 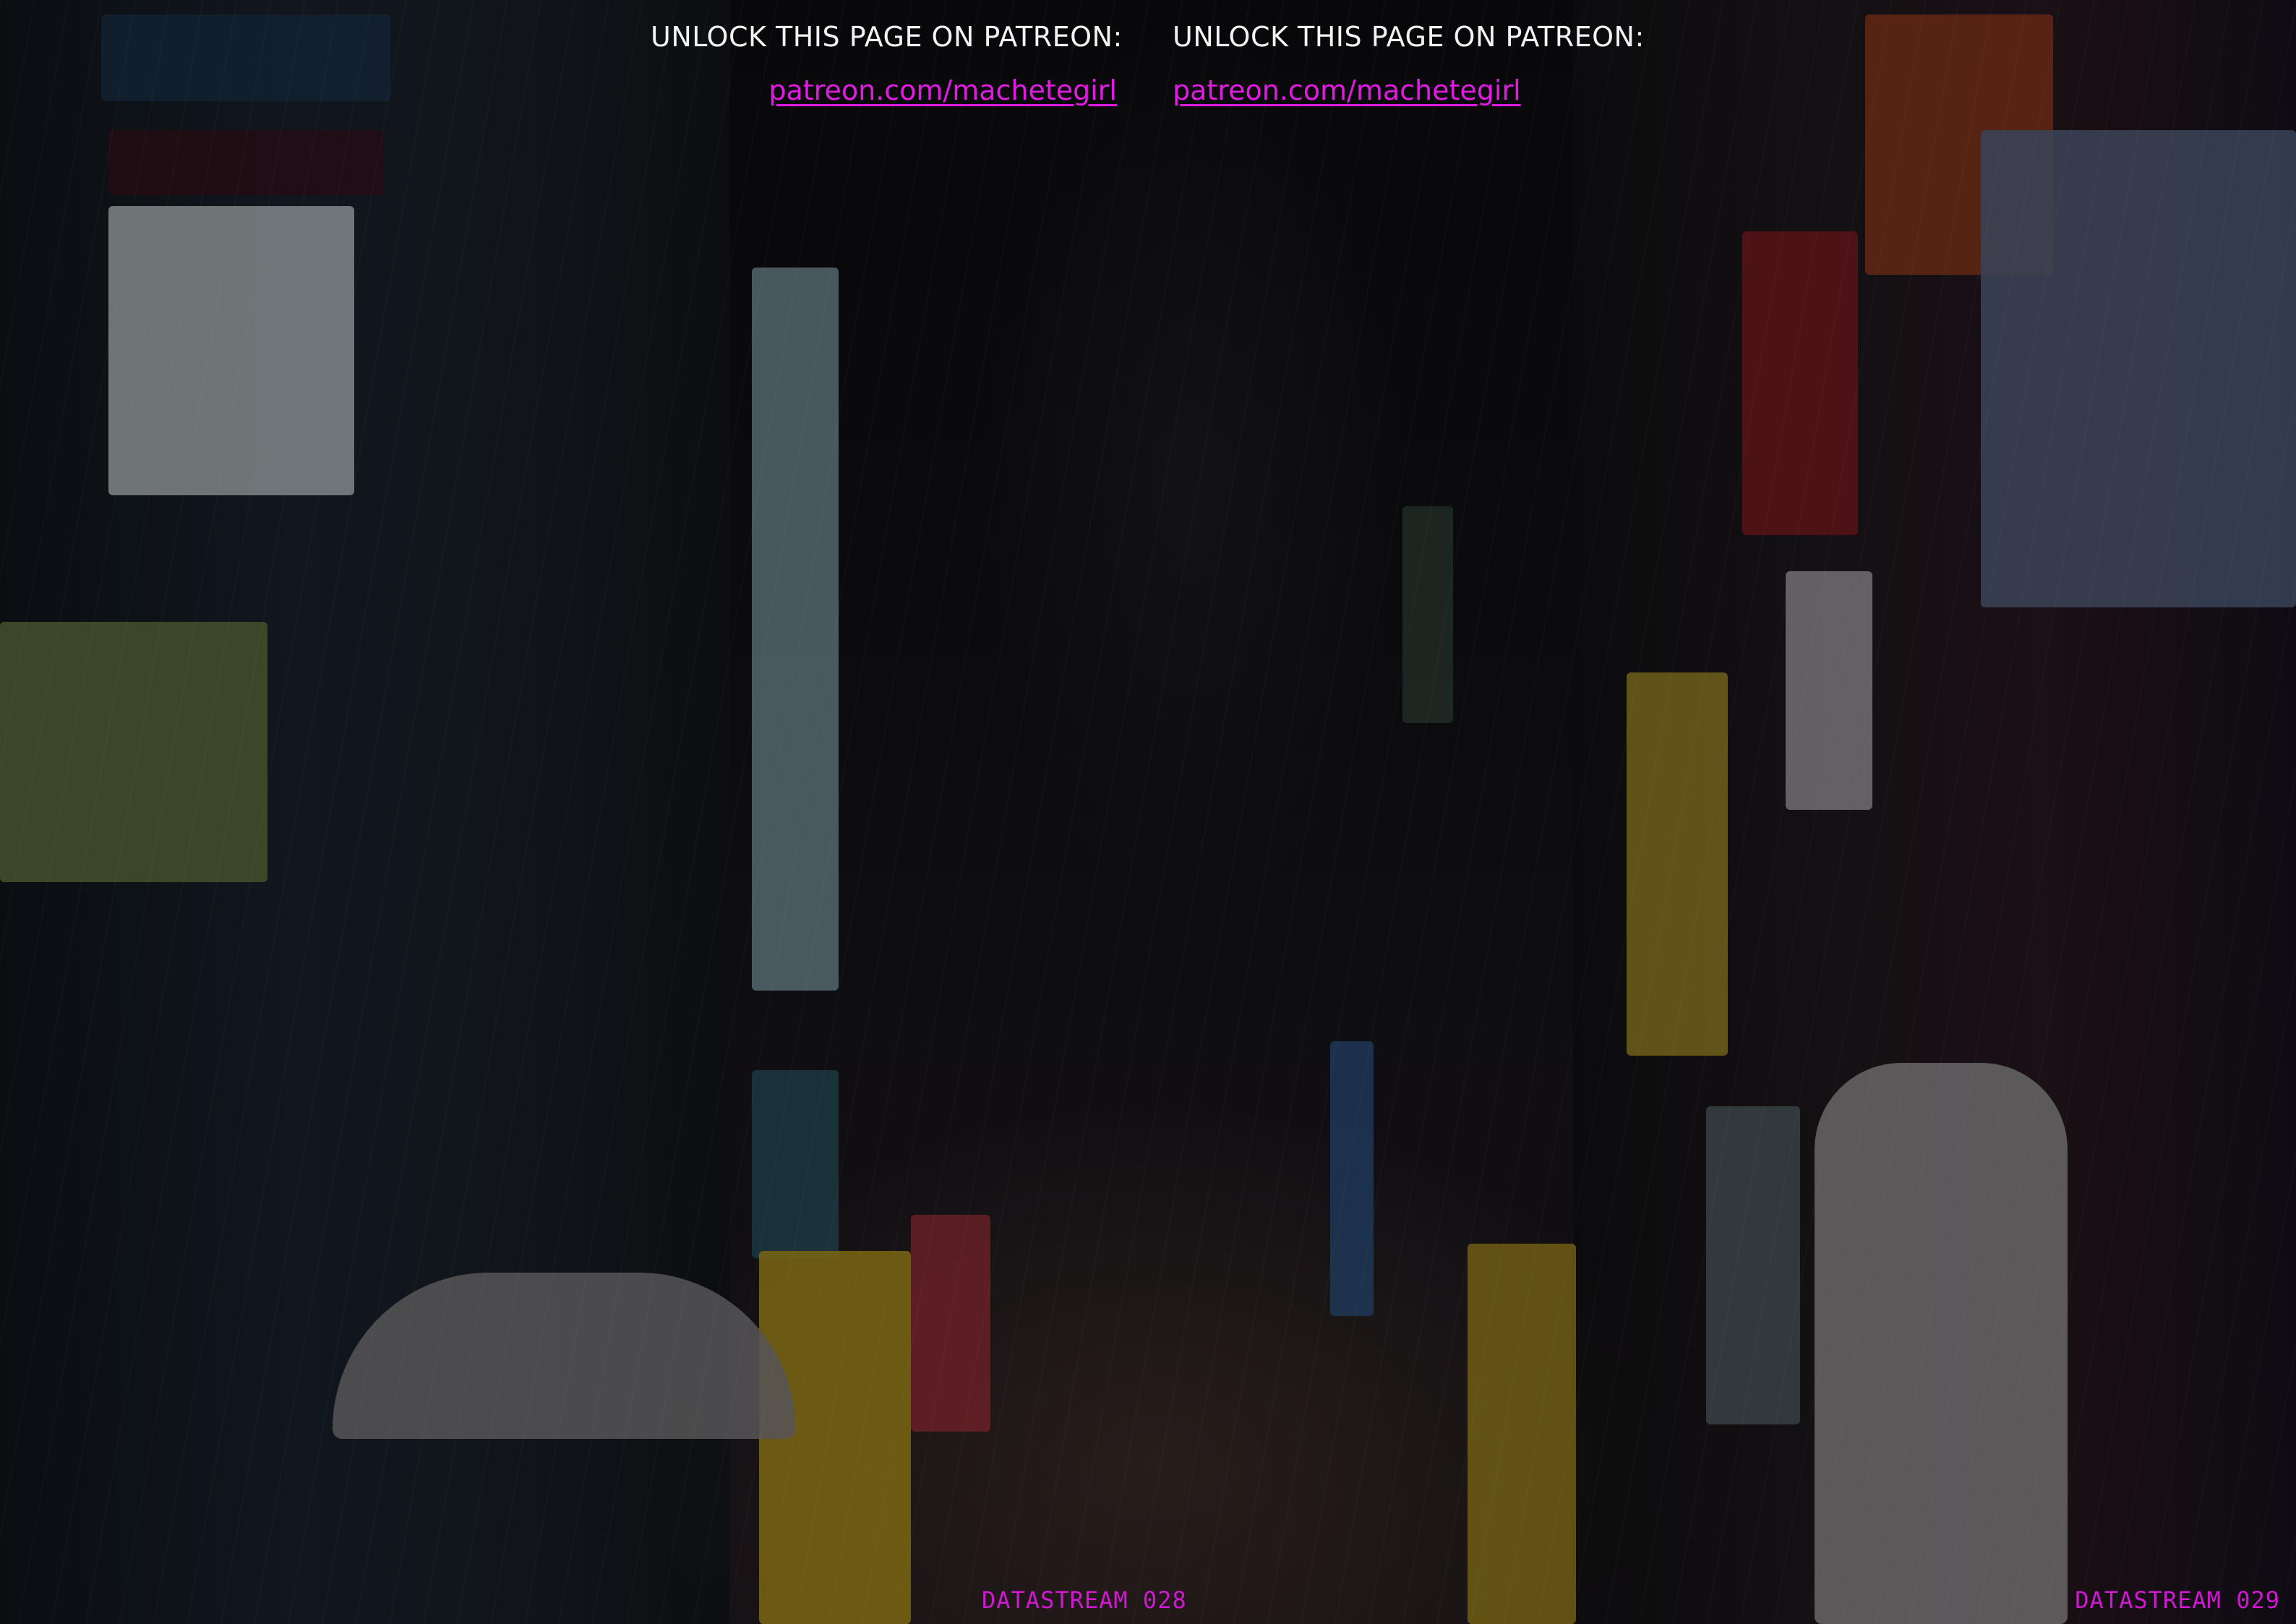 I want to click on left-patreon-link: patreon.com/machetegirl, so click(x=942, y=91).